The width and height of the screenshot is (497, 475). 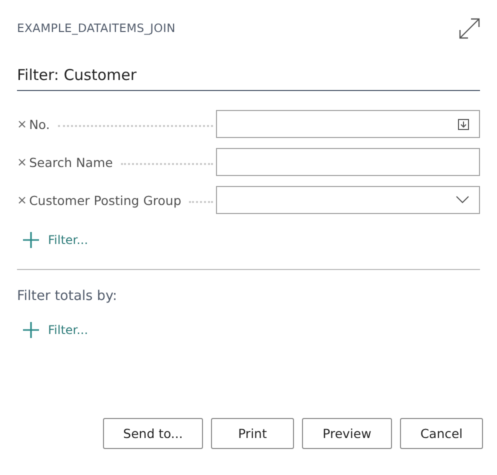 What do you see at coordinates (252, 433) in the screenshot?
I see `print-button: Print` at bounding box center [252, 433].